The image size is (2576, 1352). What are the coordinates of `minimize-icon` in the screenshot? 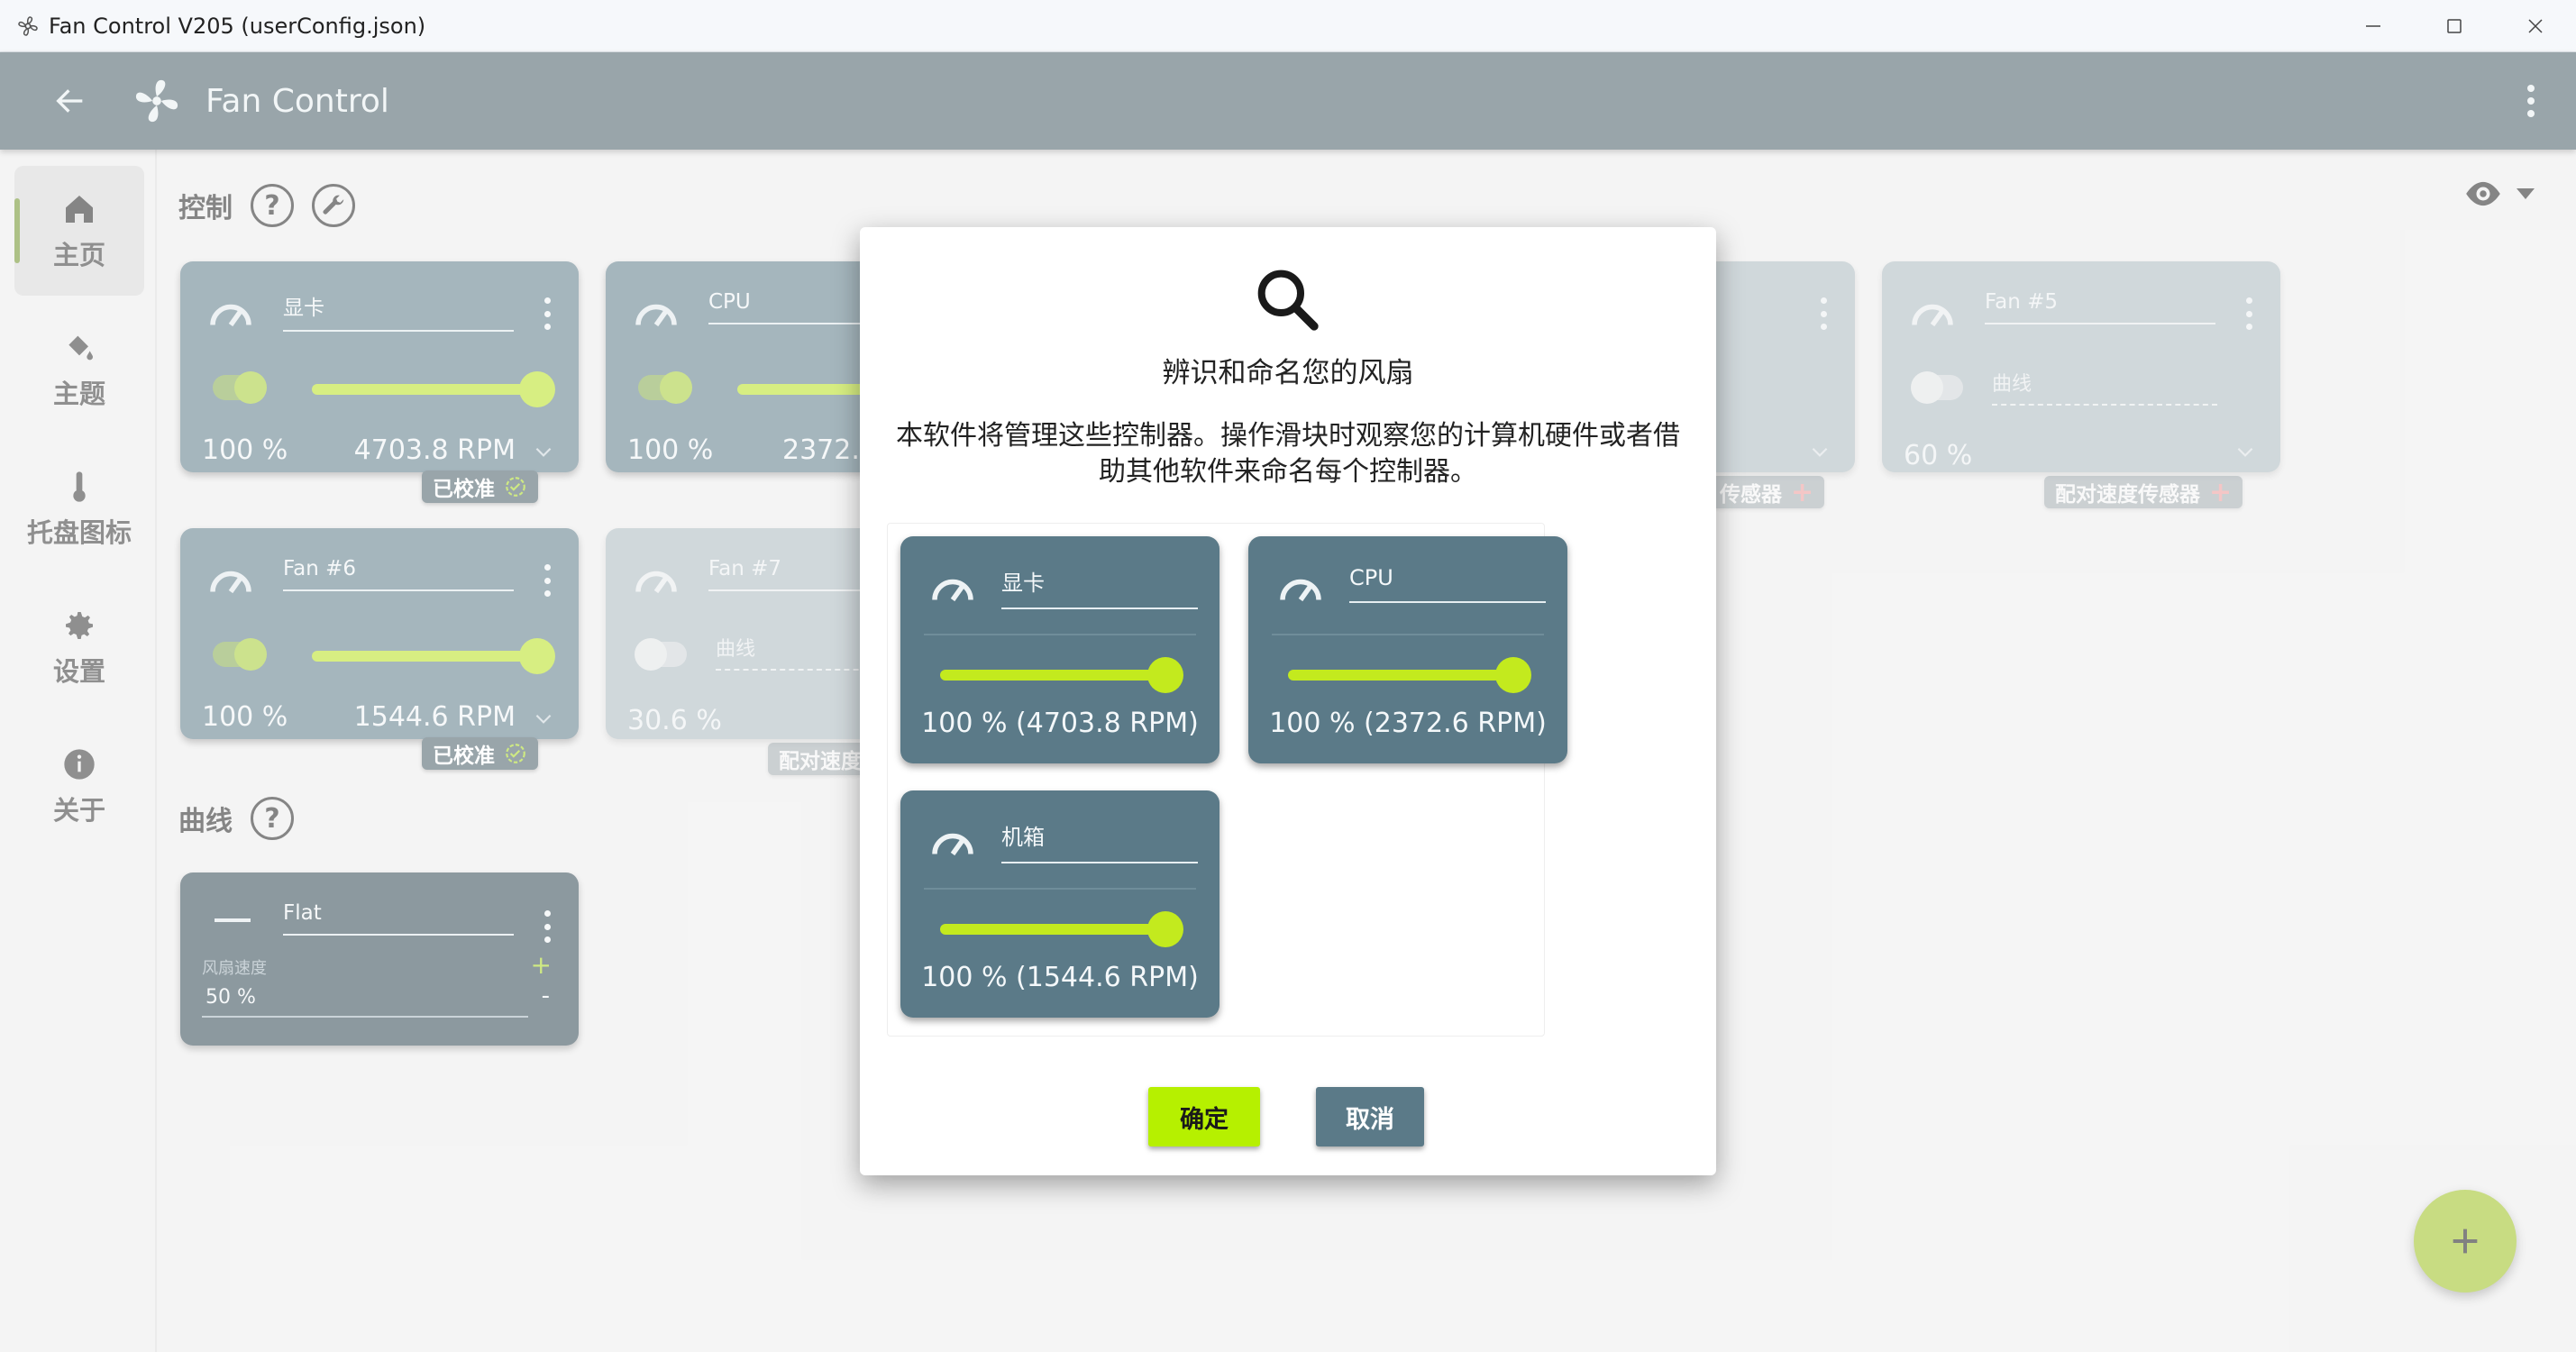 It's located at (2373, 26).